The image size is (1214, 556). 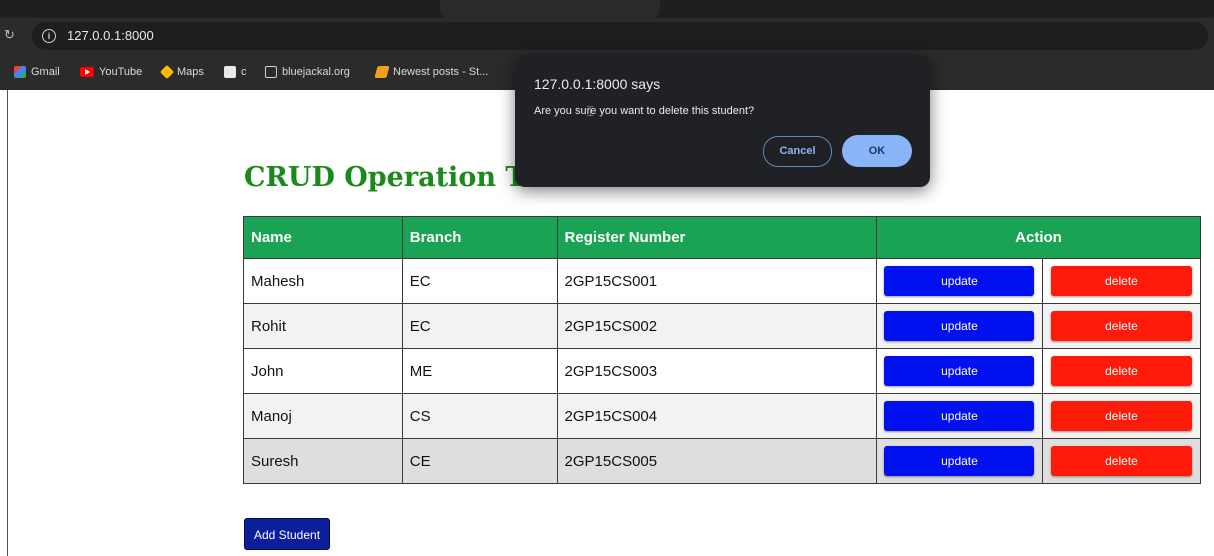 I want to click on bookmark-c: c, so click(x=235, y=72).